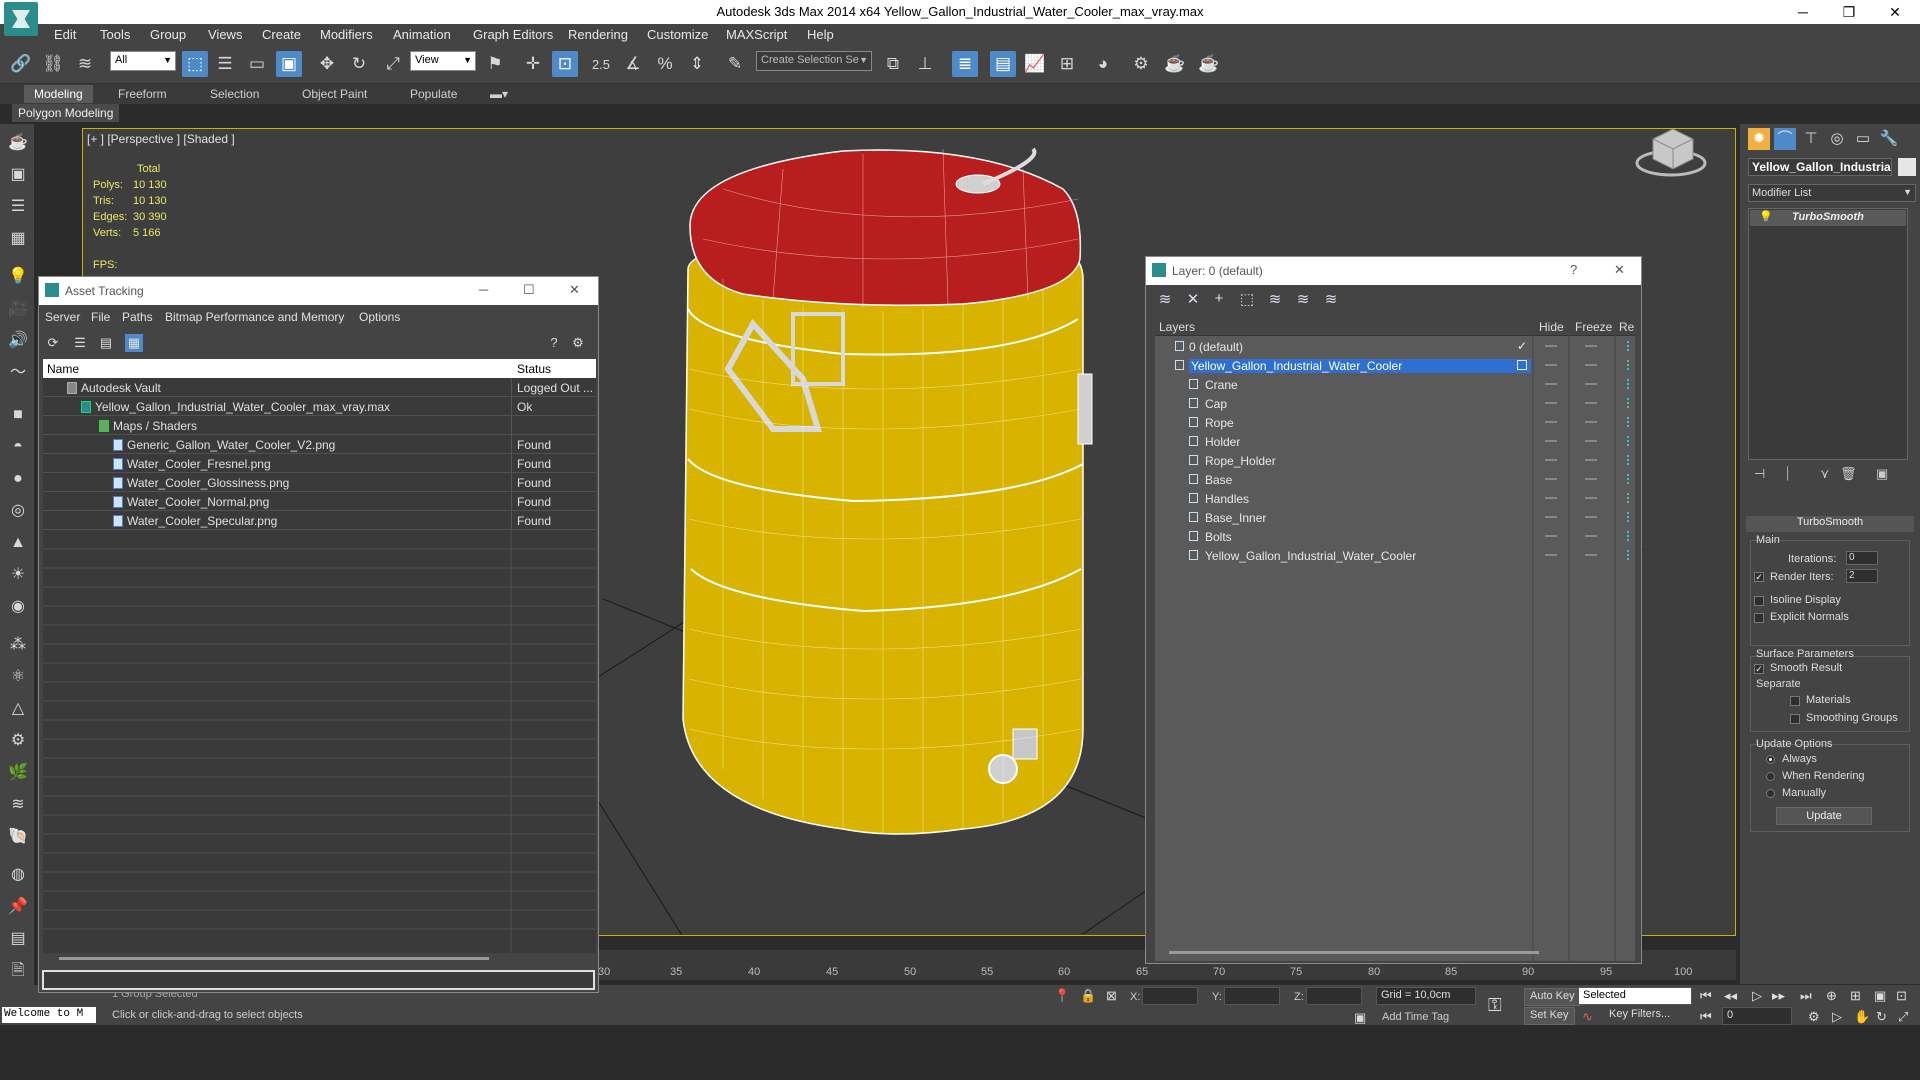 The width and height of the screenshot is (1920, 1080). Describe the element at coordinates (18, 741) in the screenshot. I see `gear-icon: ⚙` at that location.